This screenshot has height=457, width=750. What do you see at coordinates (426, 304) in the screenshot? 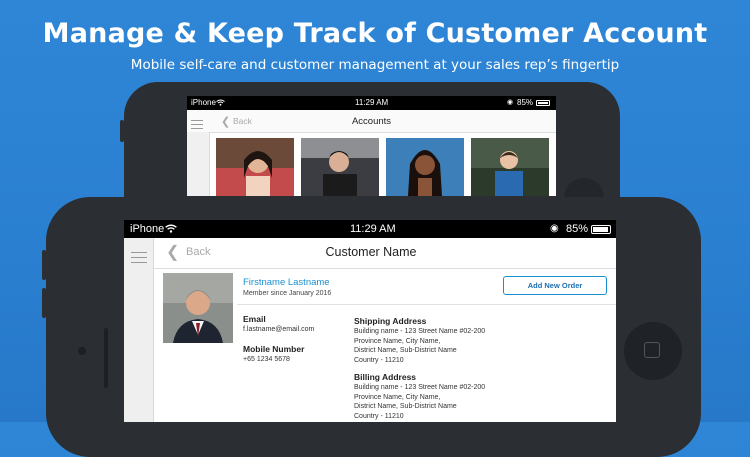
I see `divider` at bounding box center [426, 304].